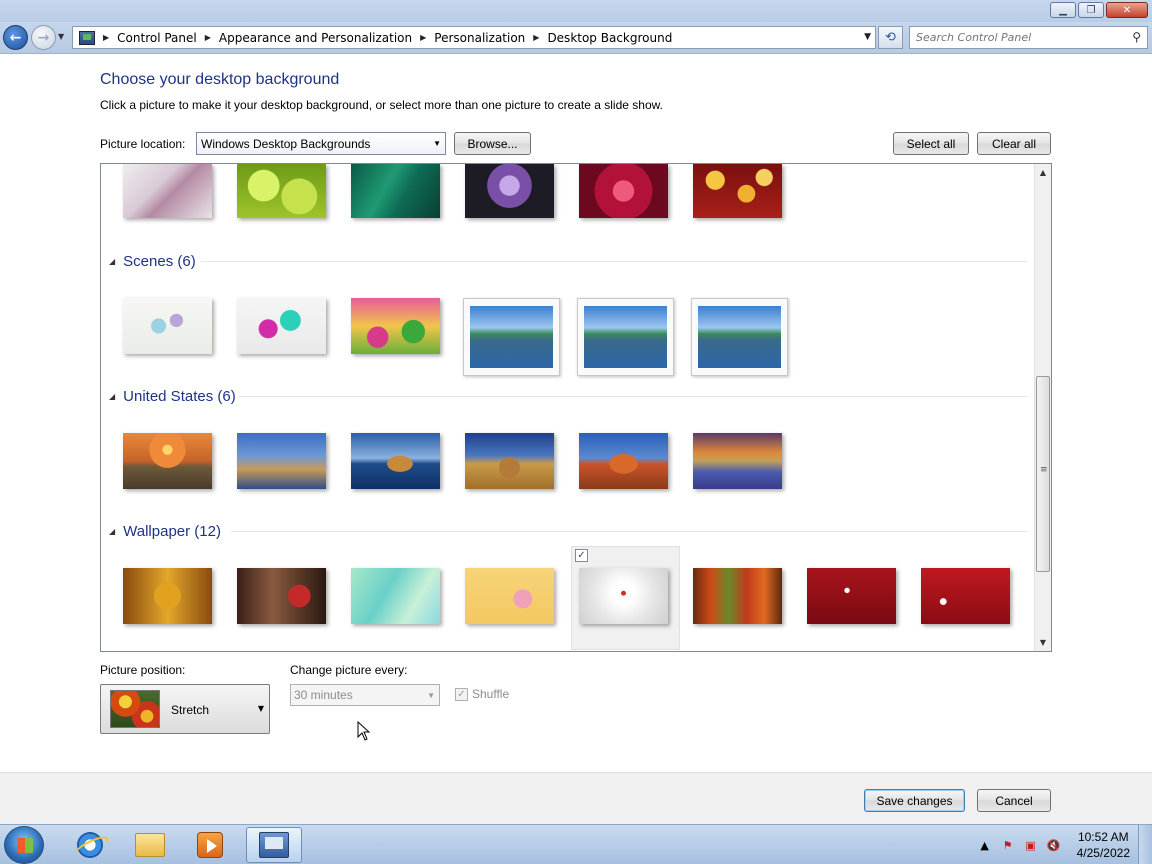  I want to click on volume-muted-icon: 🔇, so click(1054, 845).